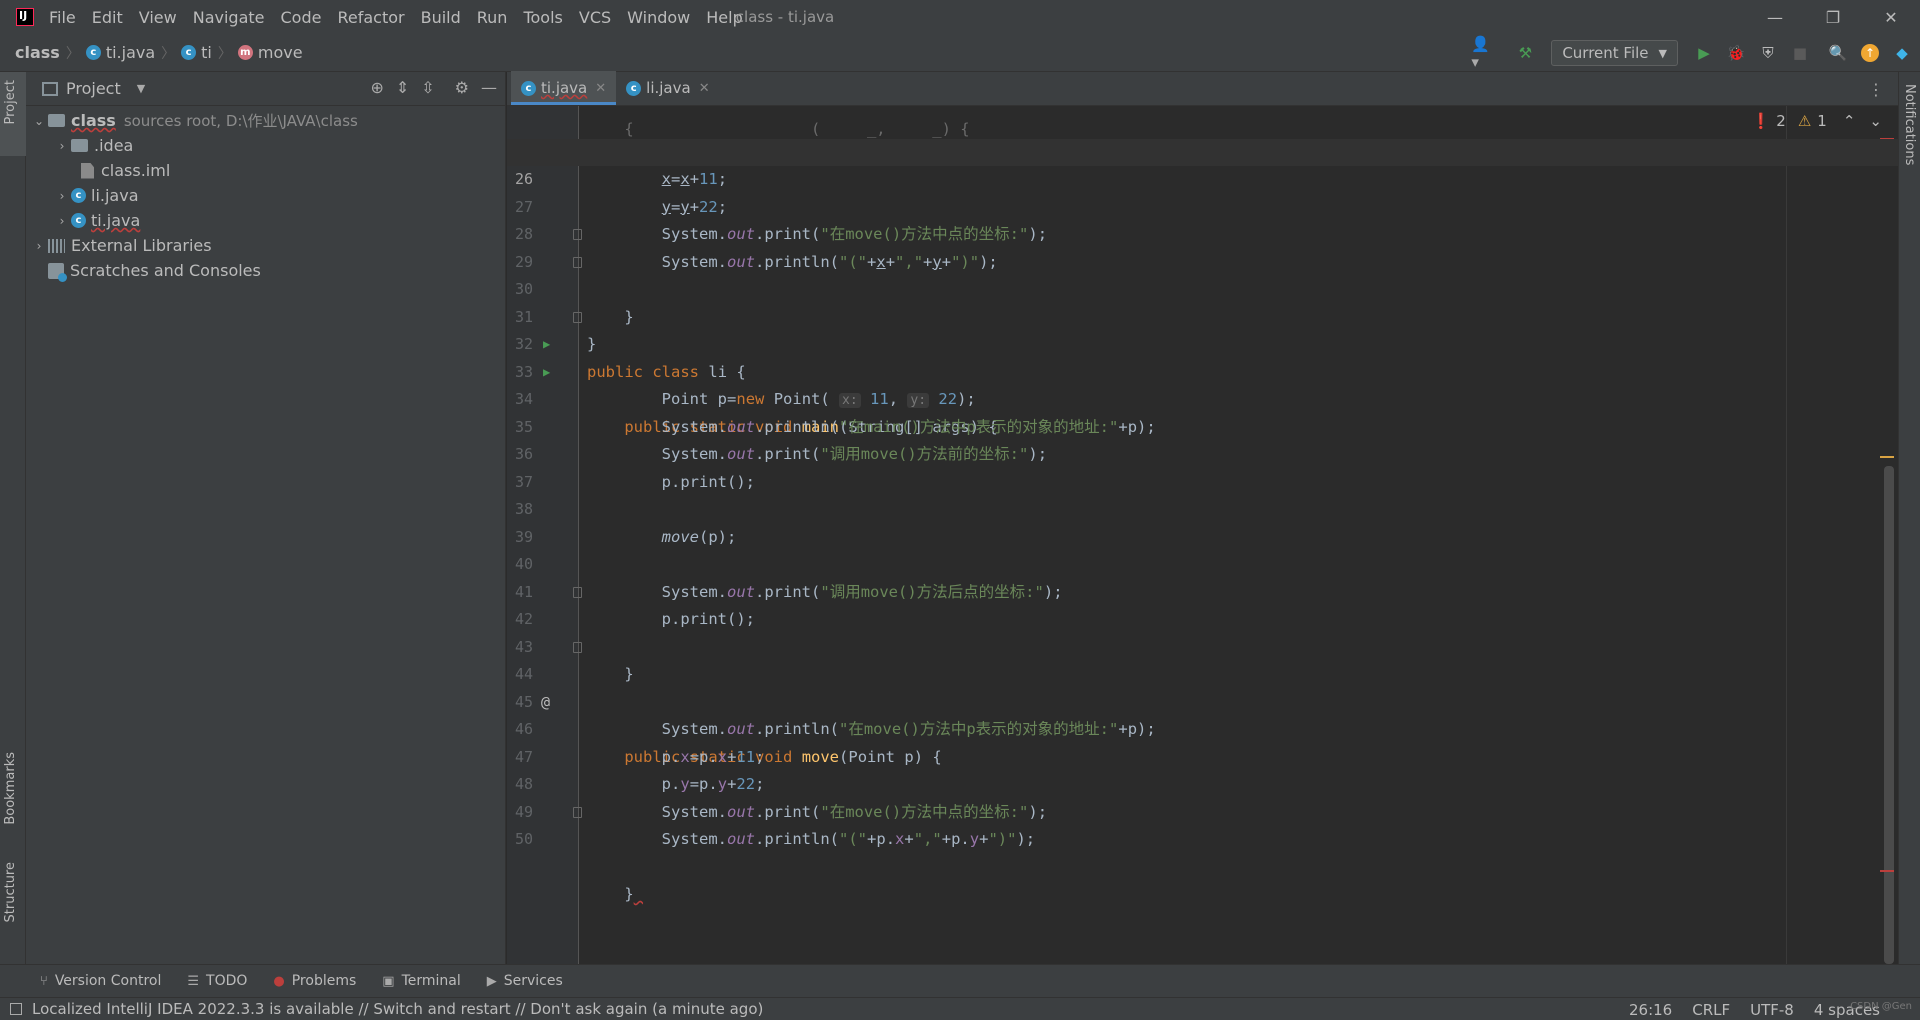  What do you see at coordinates (13, 907) in the screenshot?
I see `structure-tool-tab: Structure` at bounding box center [13, 907].